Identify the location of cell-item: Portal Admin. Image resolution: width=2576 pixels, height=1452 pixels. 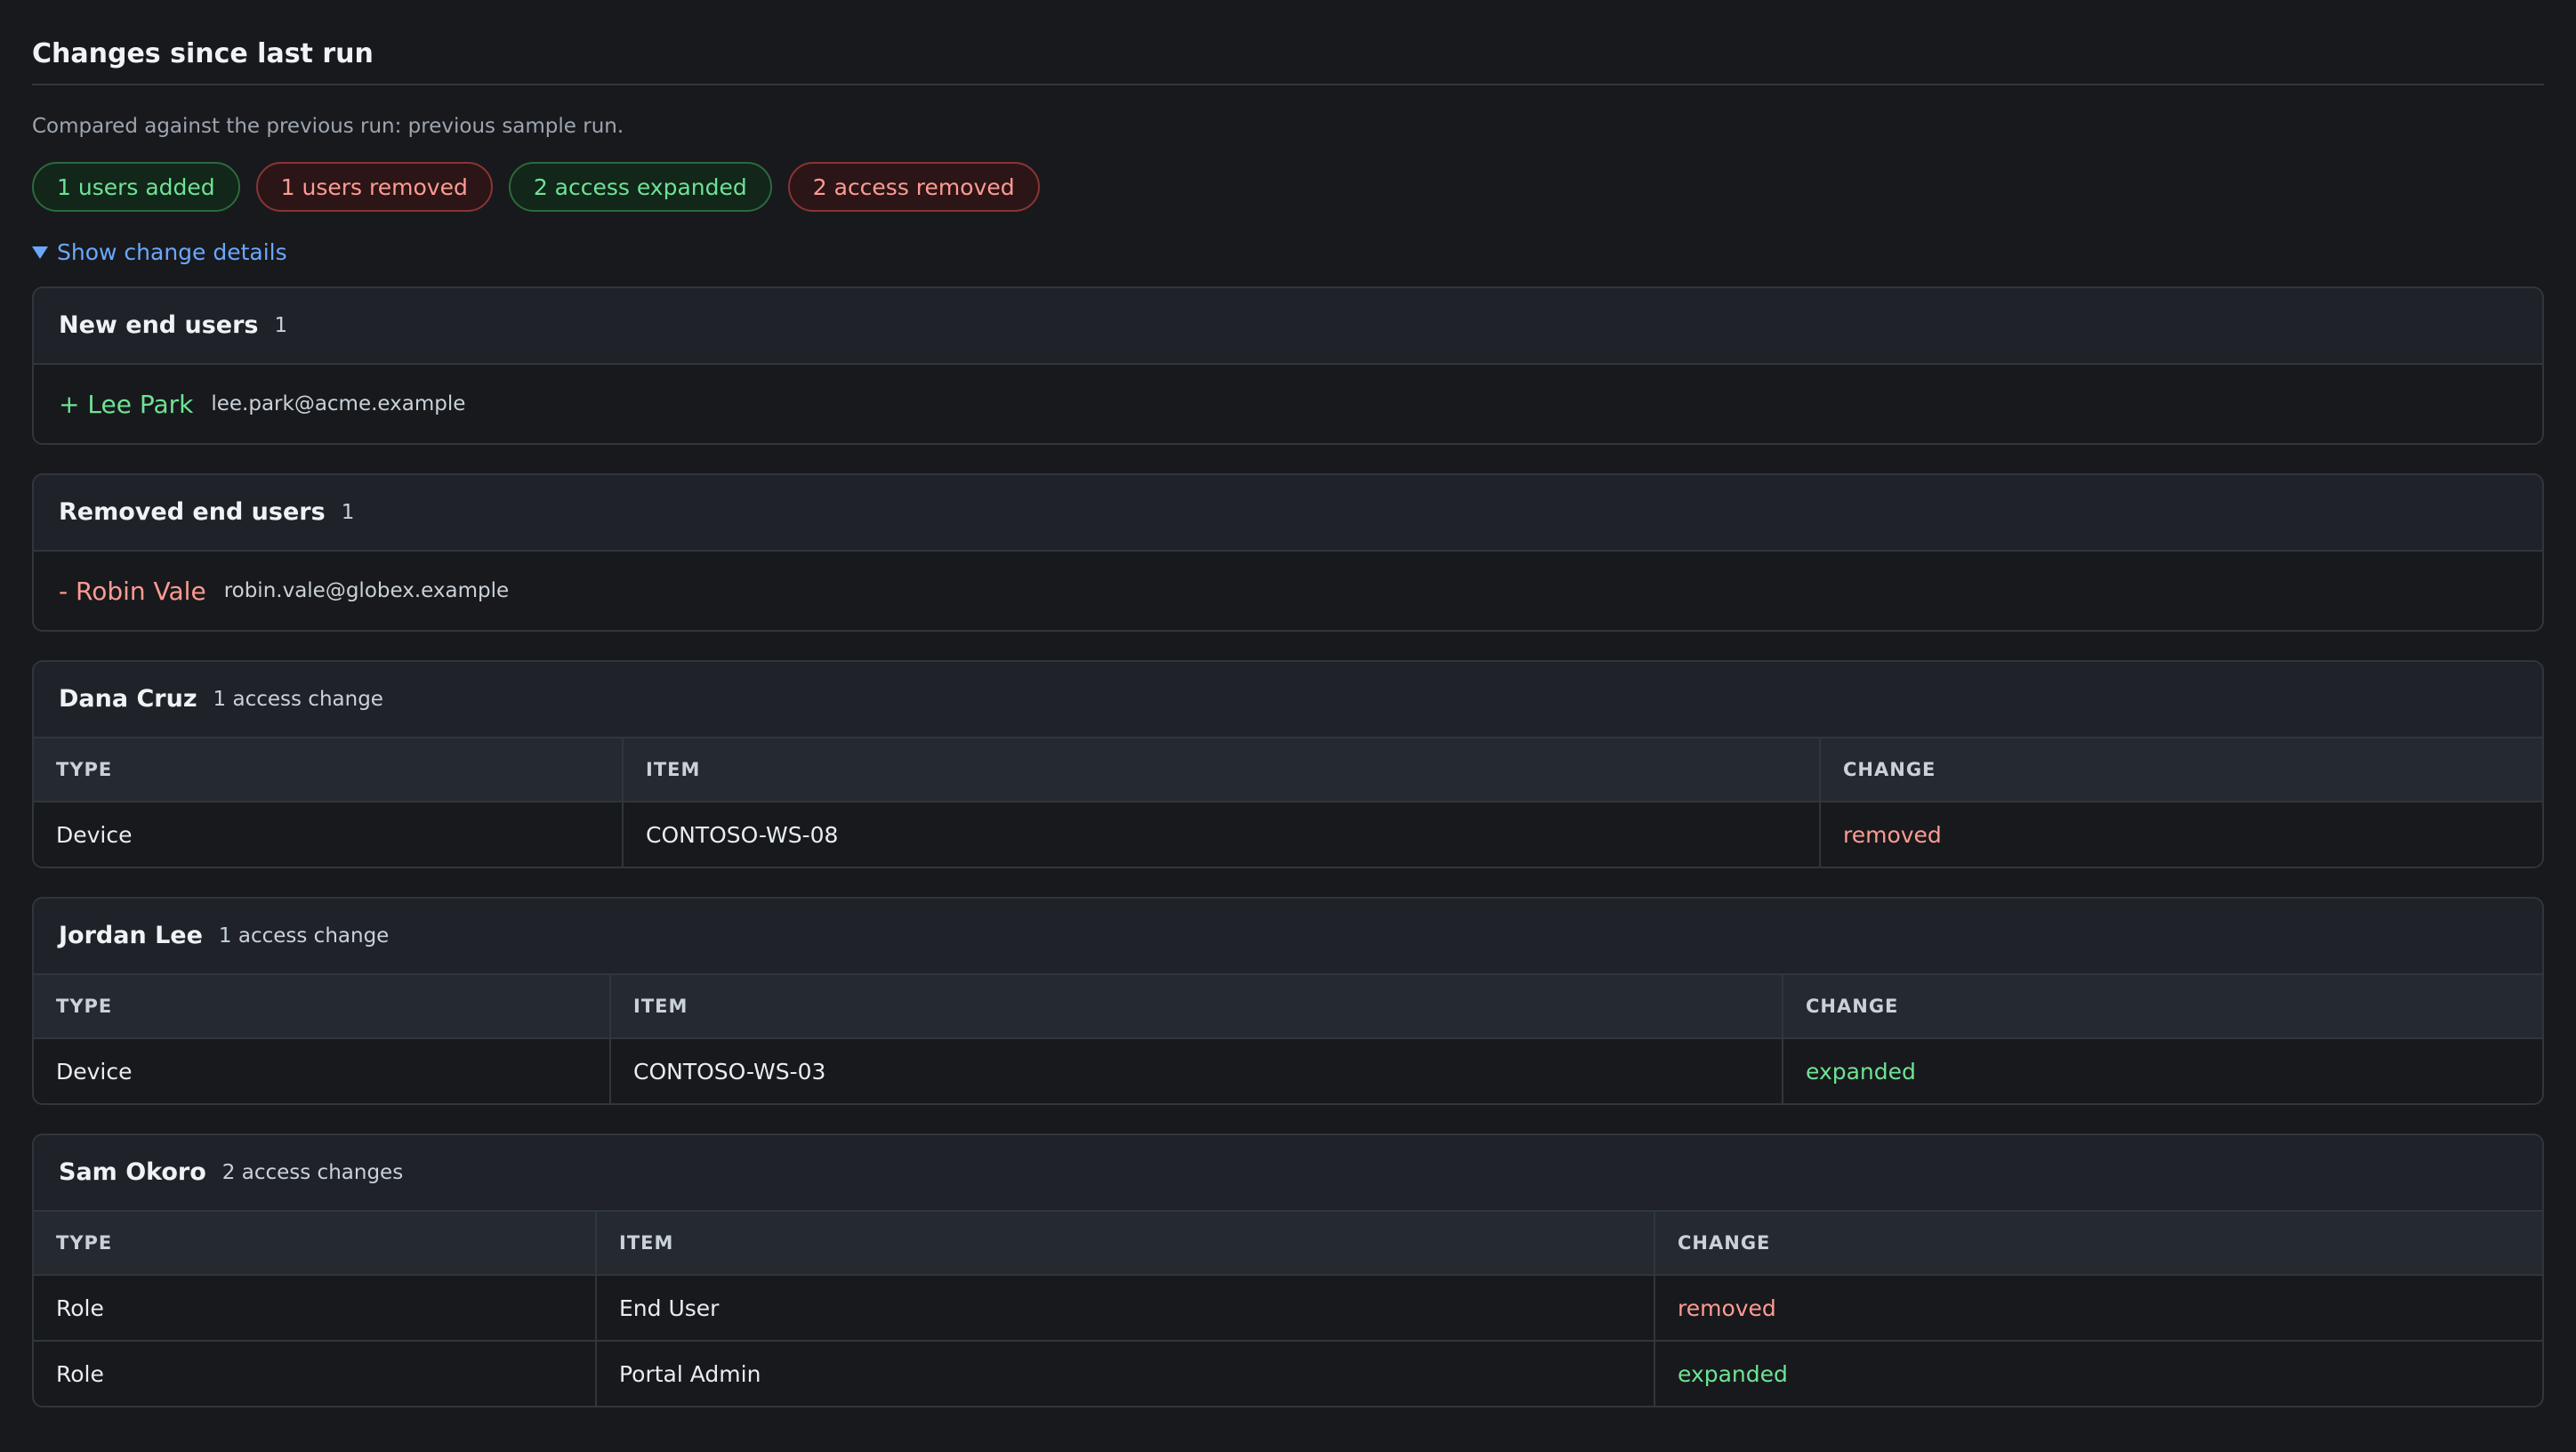
(1125, 1373).